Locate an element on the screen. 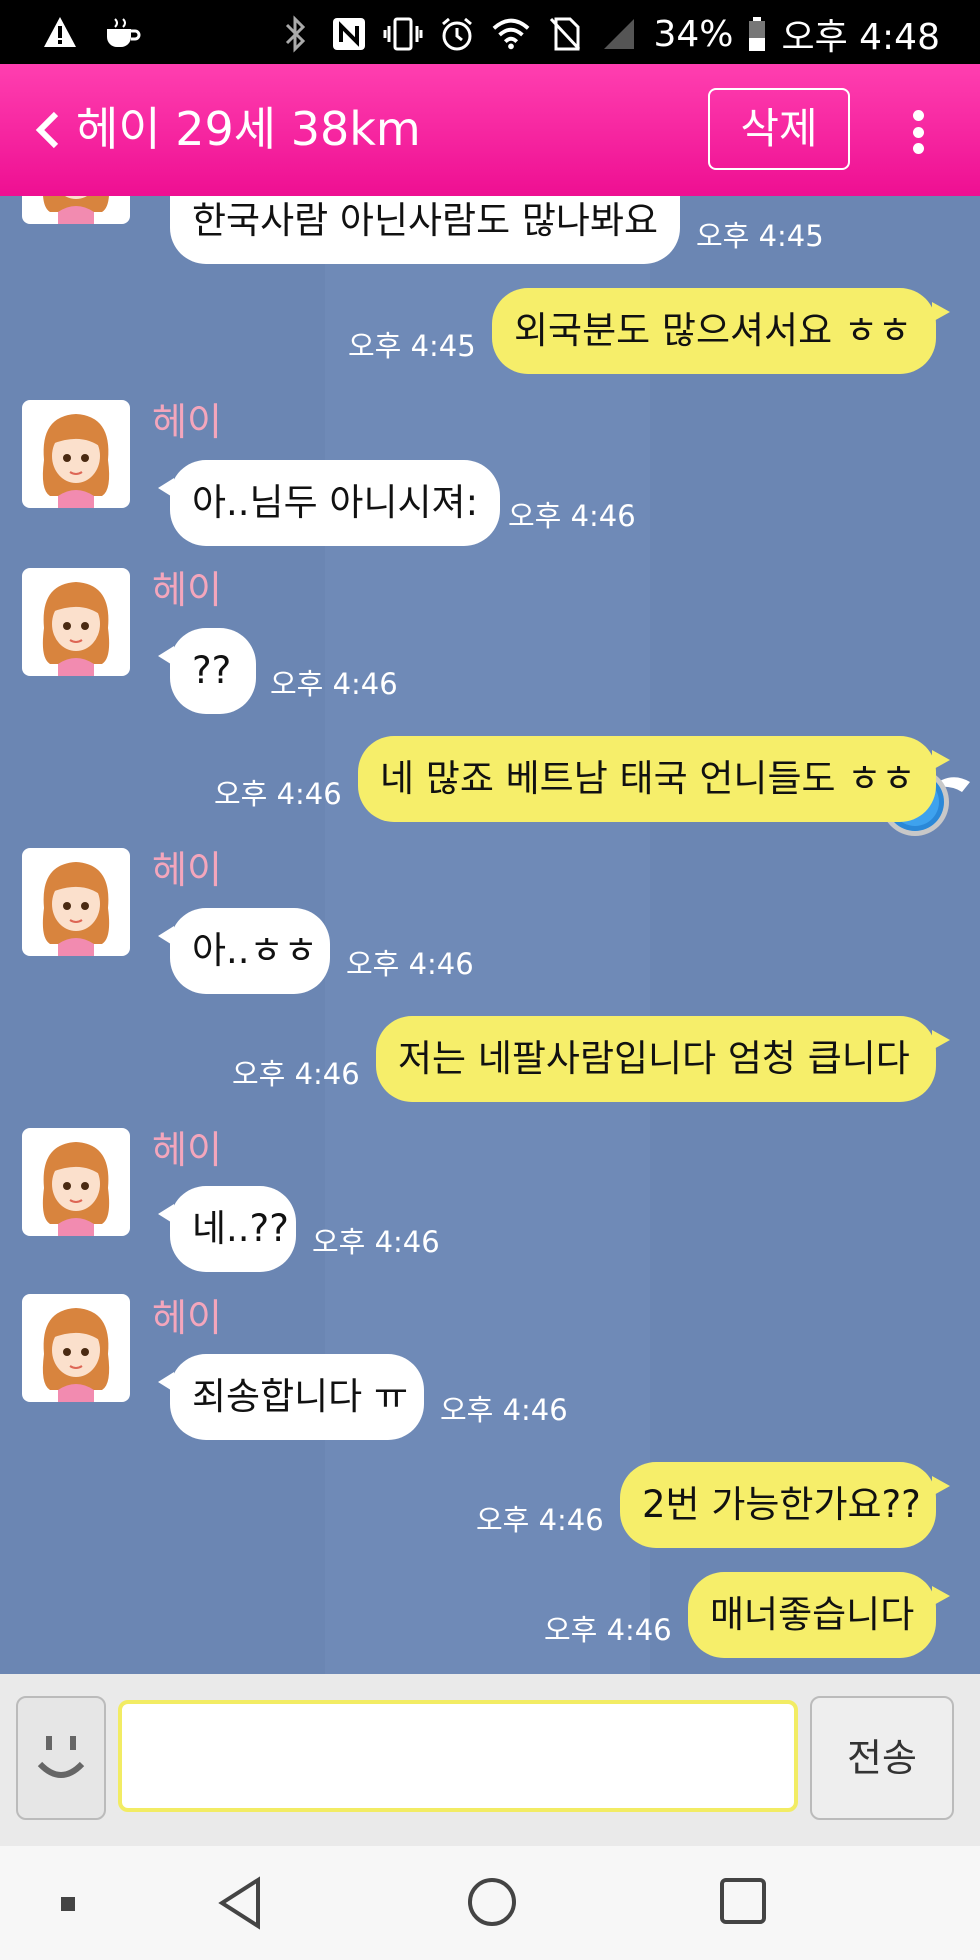  recent-dot-icon is located at coordinates (68, 1906).